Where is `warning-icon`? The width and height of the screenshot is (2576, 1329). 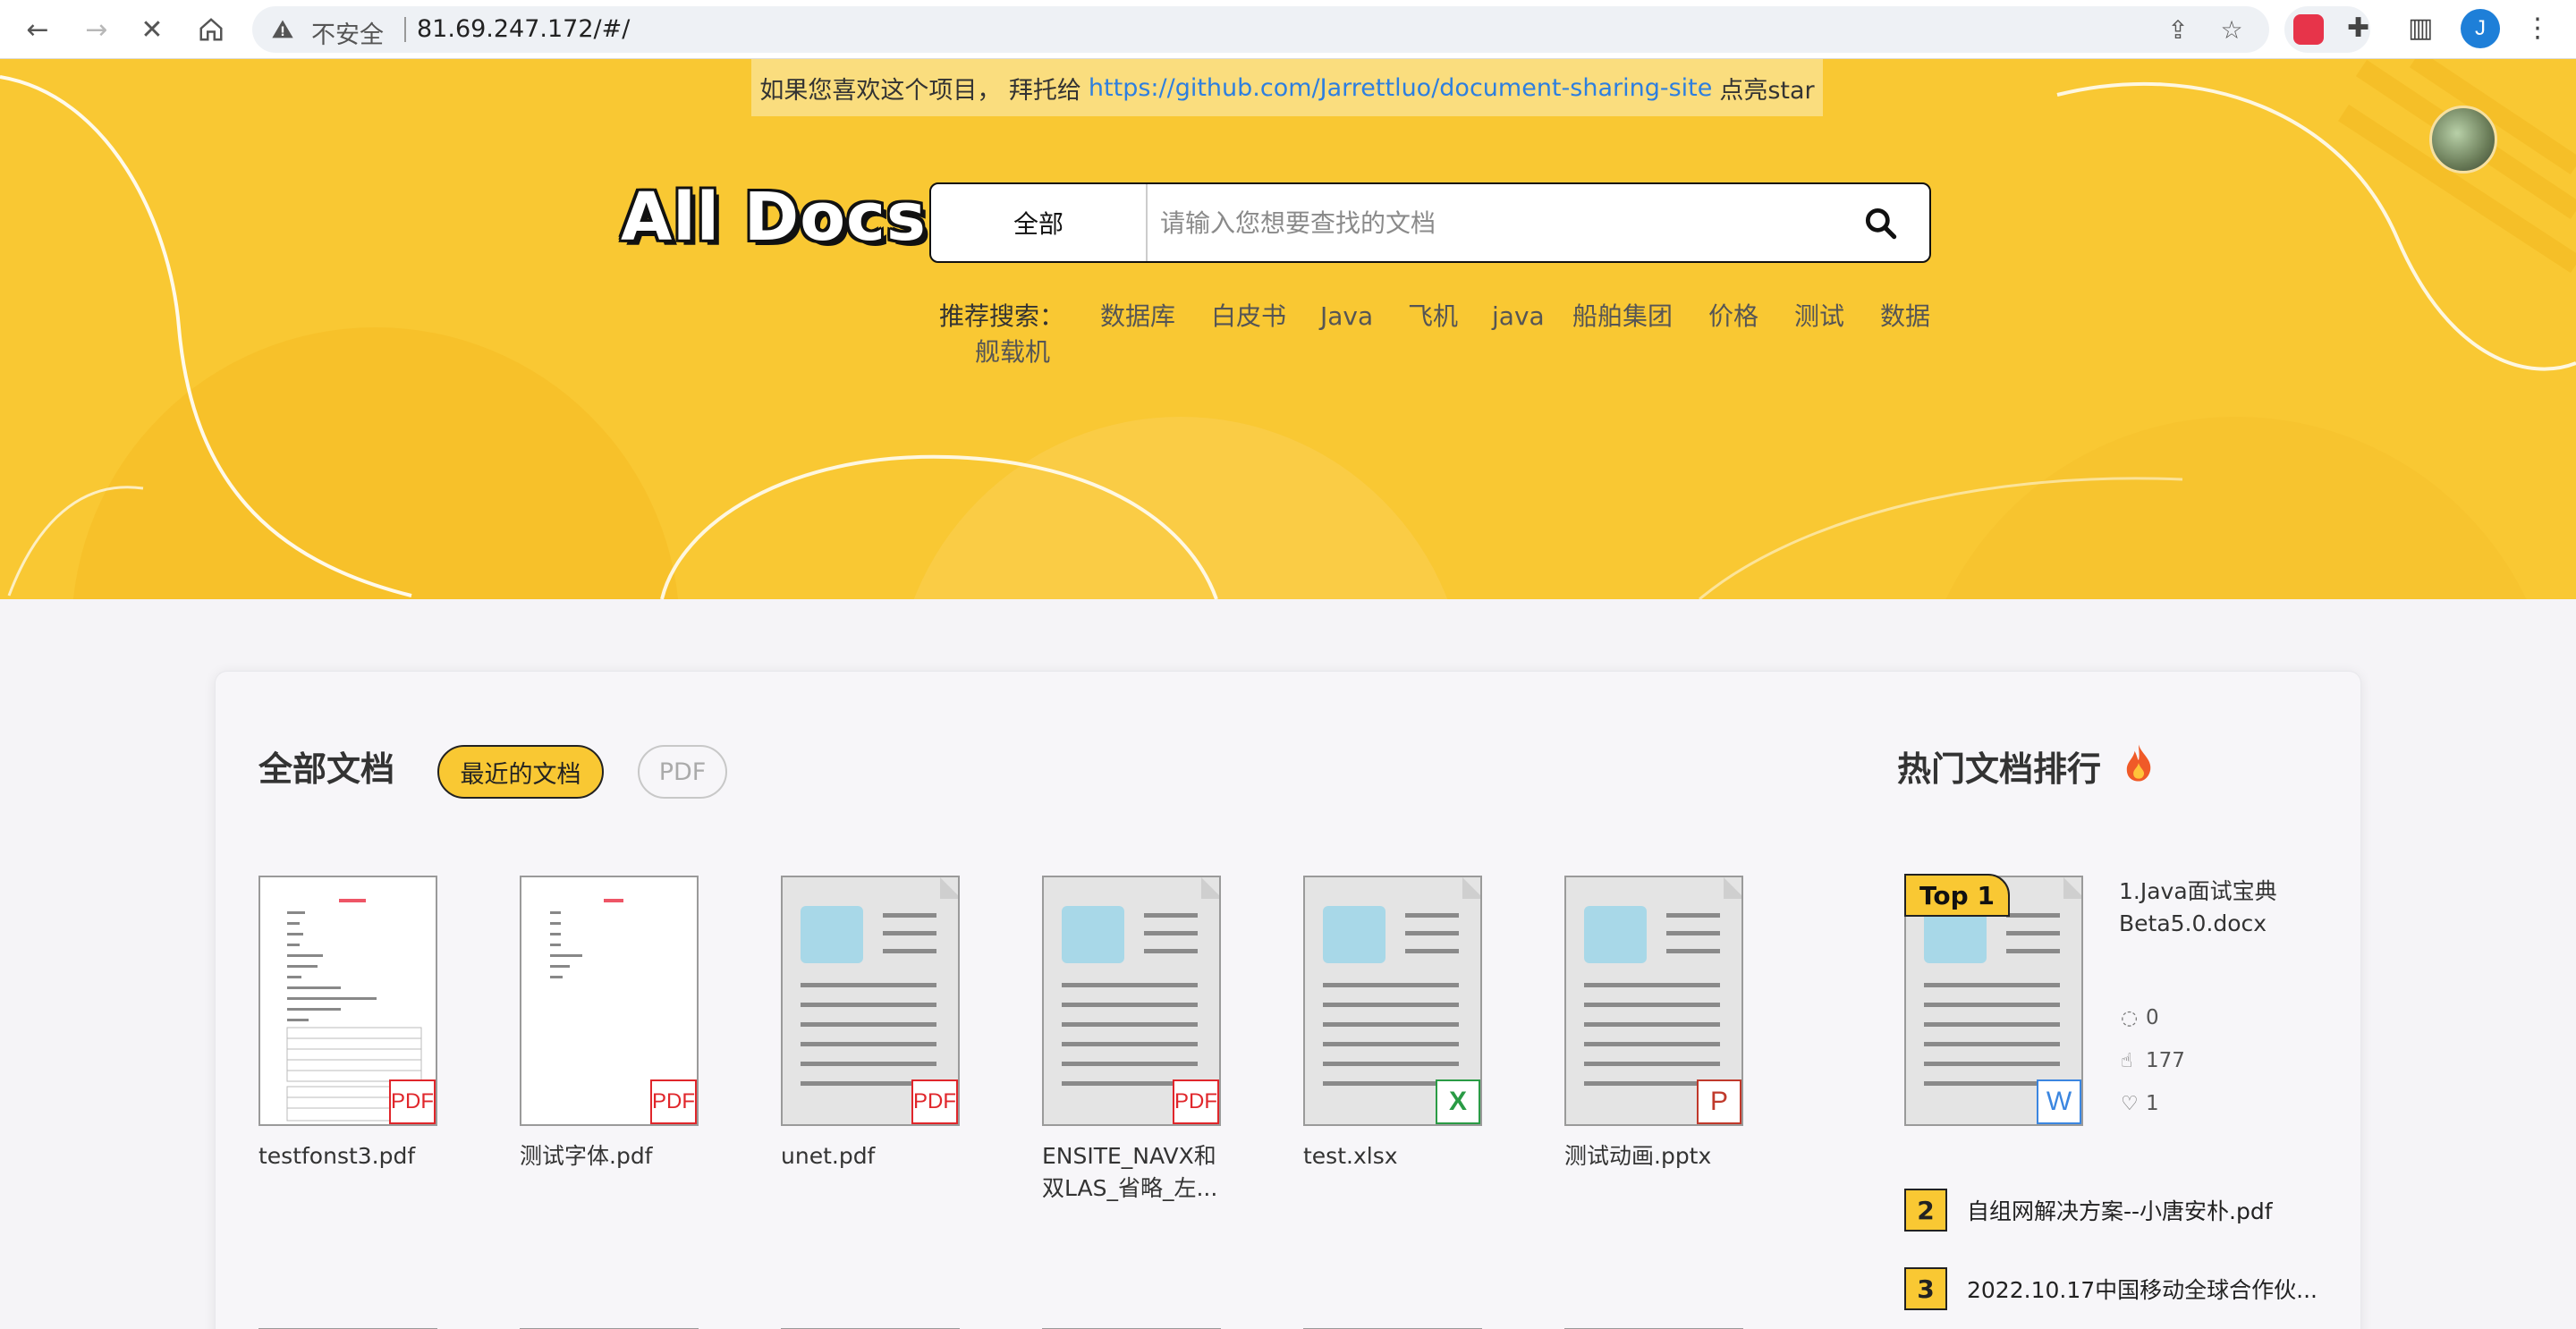 warning-icon is located at coordinates (282, 29).